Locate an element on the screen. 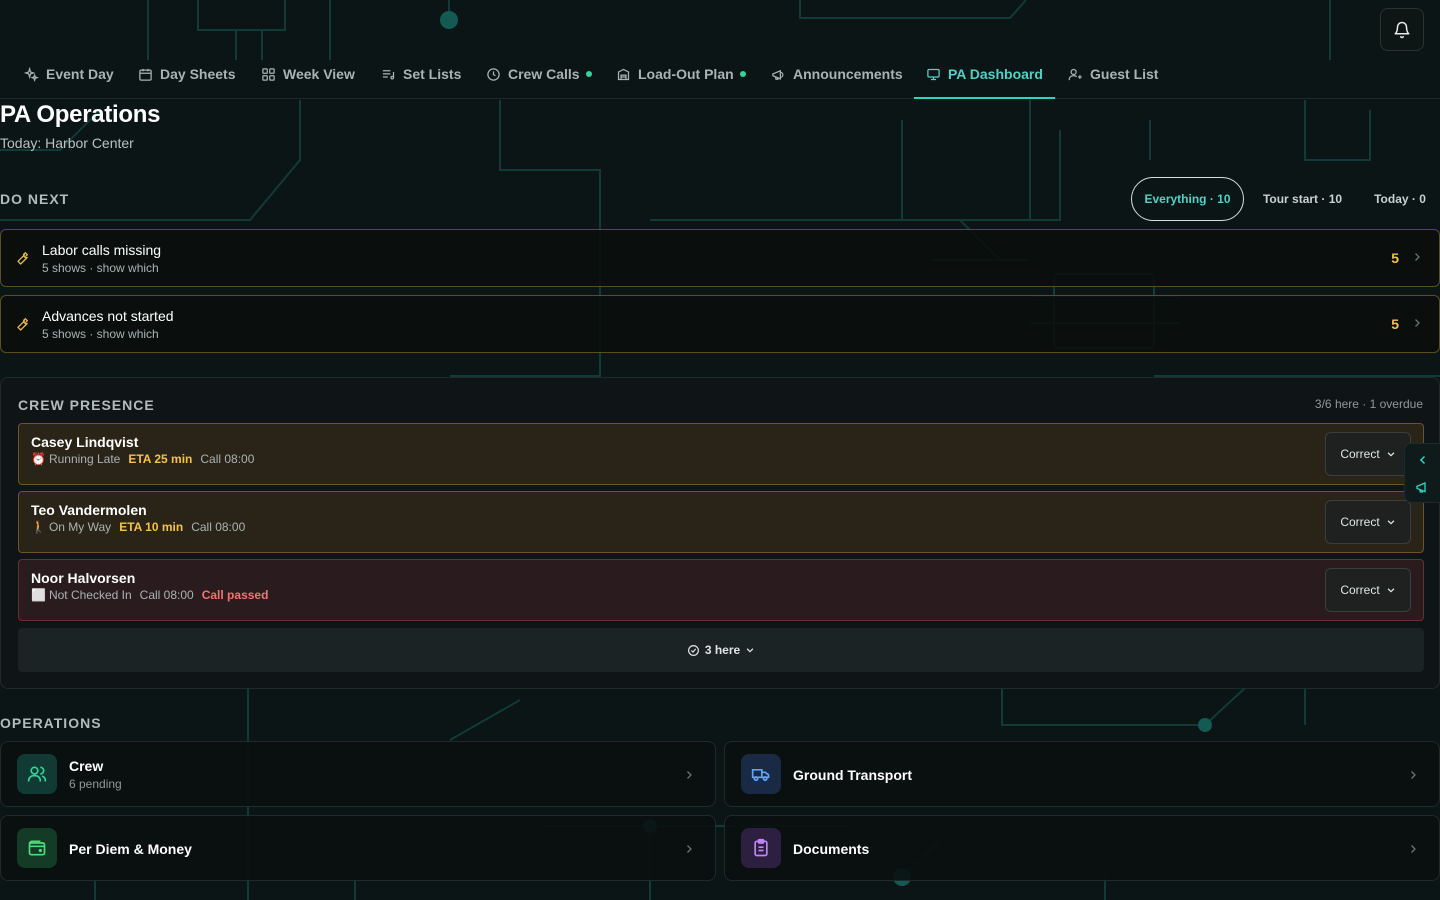 Image resolution: width=1440 pixels, height=900 pixels. crew-tile is located at coordinates (37, 774).